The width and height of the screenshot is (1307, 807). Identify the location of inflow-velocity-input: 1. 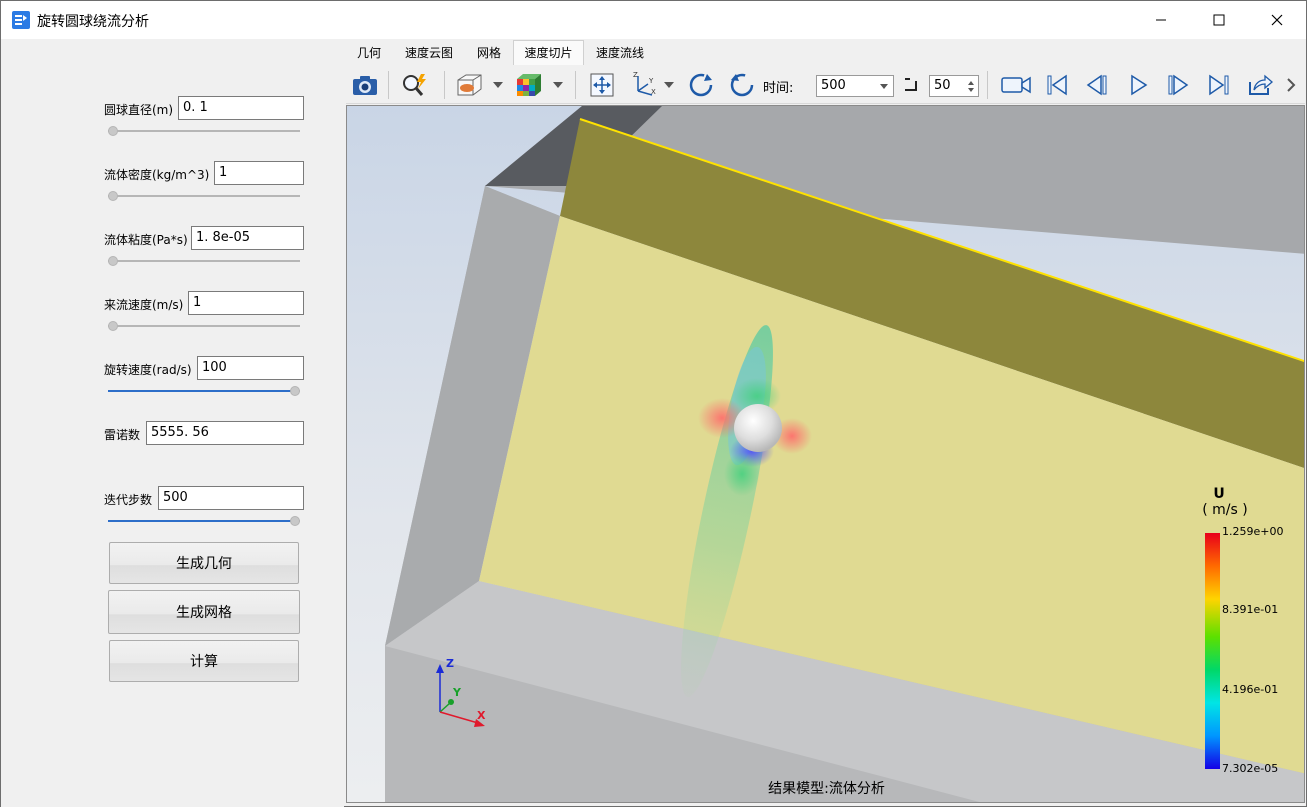
(246, 303).